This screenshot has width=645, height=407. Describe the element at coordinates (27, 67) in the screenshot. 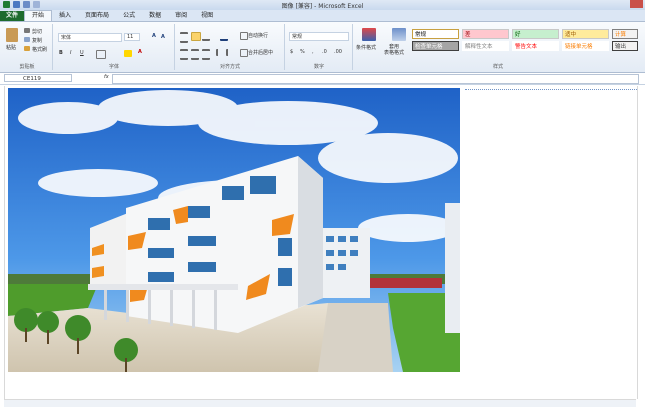

I see `clipboard-group-label: 剪贴板` at that location.